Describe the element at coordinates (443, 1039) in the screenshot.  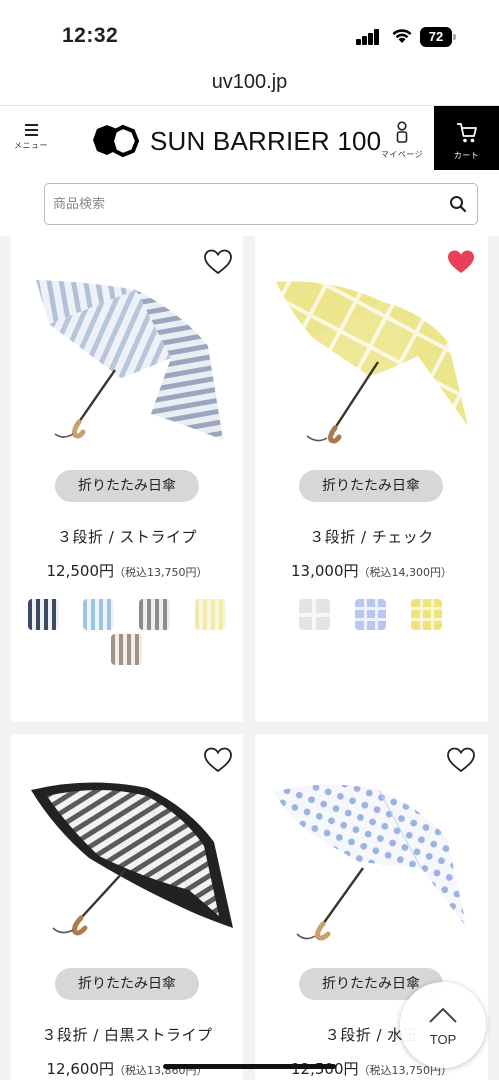
I see `scroll-to-top-label: TOP` at that location.